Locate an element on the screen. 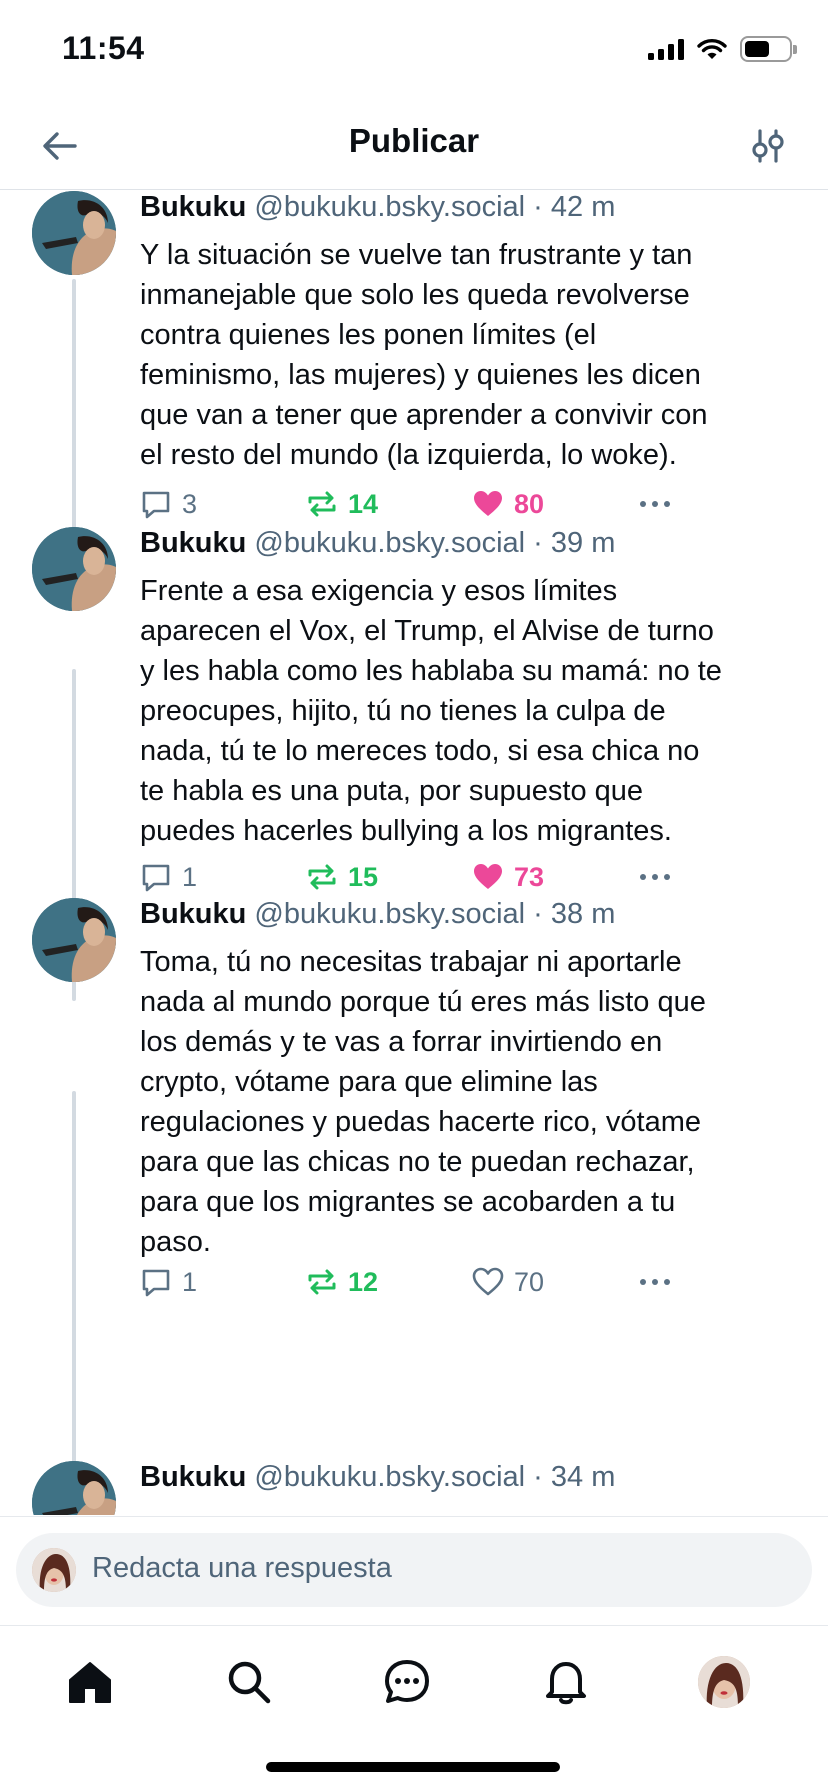 Image resolution: width=828 pixels, height=1792 pixels. post-header: Publicar is located at coordinates (414, 145).